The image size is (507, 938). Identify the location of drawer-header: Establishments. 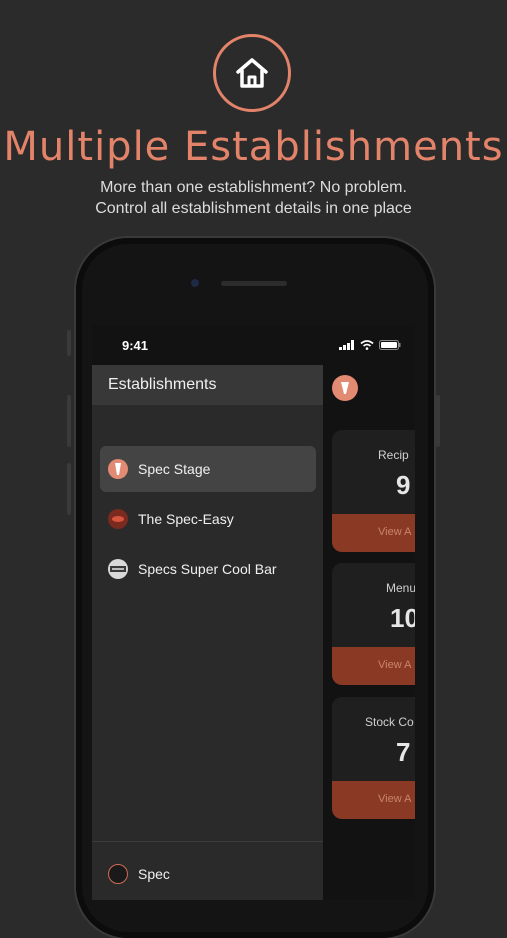
(207, 385).